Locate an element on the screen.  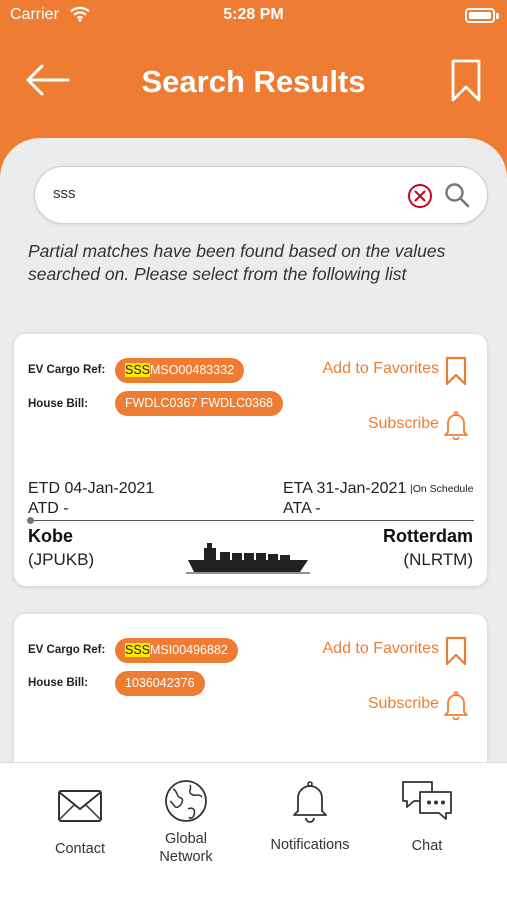
bookmark-button is located at coordinates (466, 81).